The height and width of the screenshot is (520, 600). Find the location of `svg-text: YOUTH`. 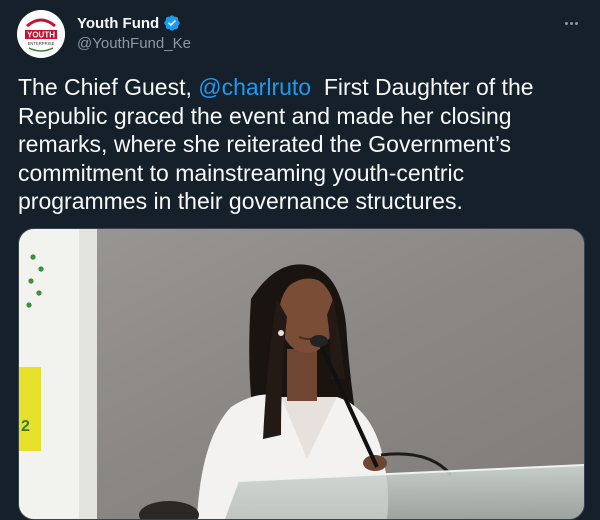

svg-text: YOUTH is located at coordinates (41, 35).